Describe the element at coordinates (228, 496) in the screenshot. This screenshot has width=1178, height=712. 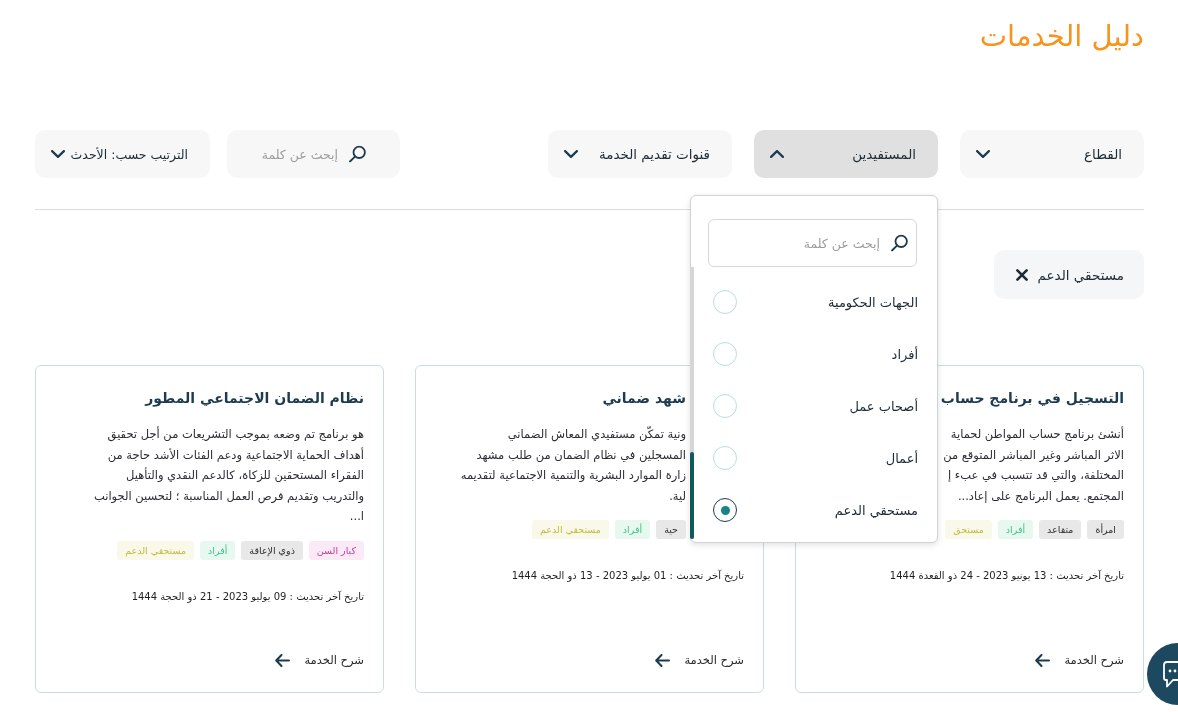
I see `description-line: والتدريب وتقديم فرص العمل المناسبة ؛ لتحسين الجوانب` at that location.